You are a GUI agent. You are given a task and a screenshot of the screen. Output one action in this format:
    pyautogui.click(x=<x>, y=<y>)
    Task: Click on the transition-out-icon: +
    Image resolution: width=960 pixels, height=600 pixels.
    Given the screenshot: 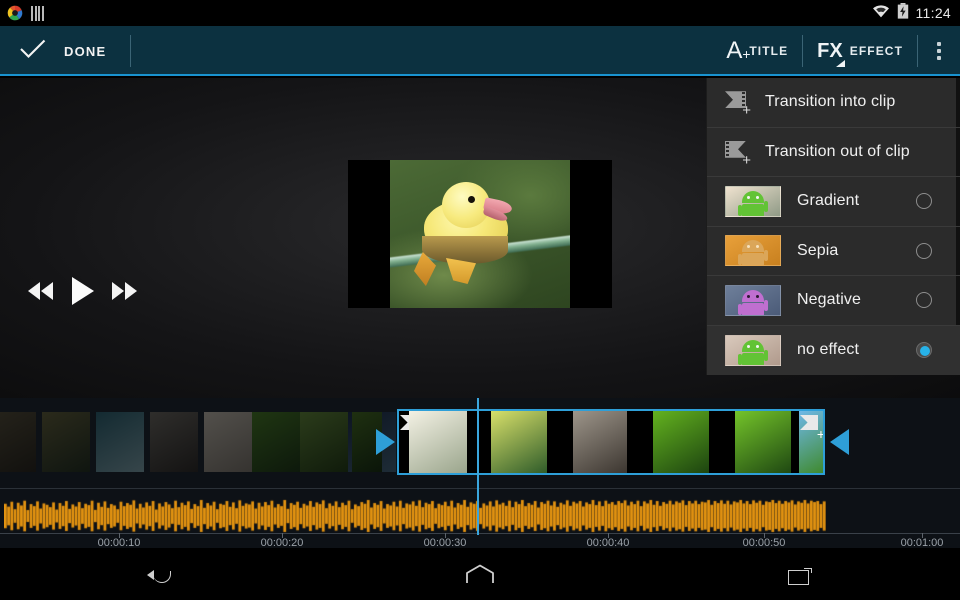 What is the action you would take?
    pyautogui.click(x=738, y=154)
    